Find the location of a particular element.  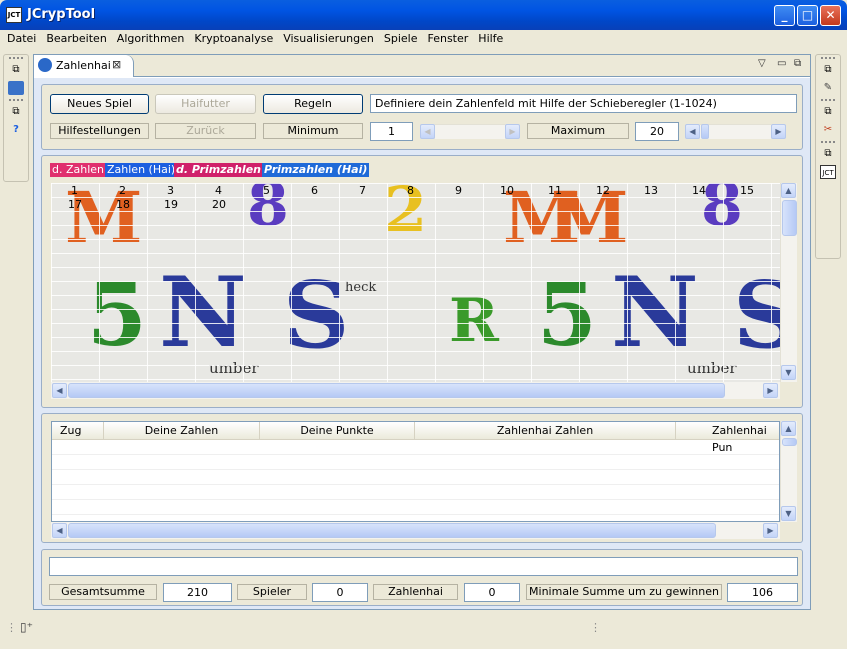

table-horizontal-scrollbar: ◀ ▶ is located at coordinates (415, 530).